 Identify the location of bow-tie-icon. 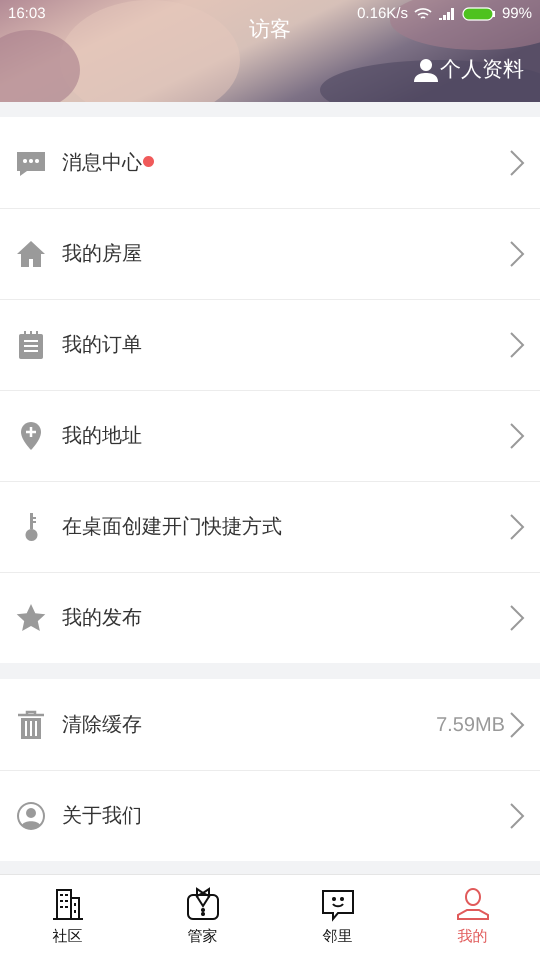
(202, 904).